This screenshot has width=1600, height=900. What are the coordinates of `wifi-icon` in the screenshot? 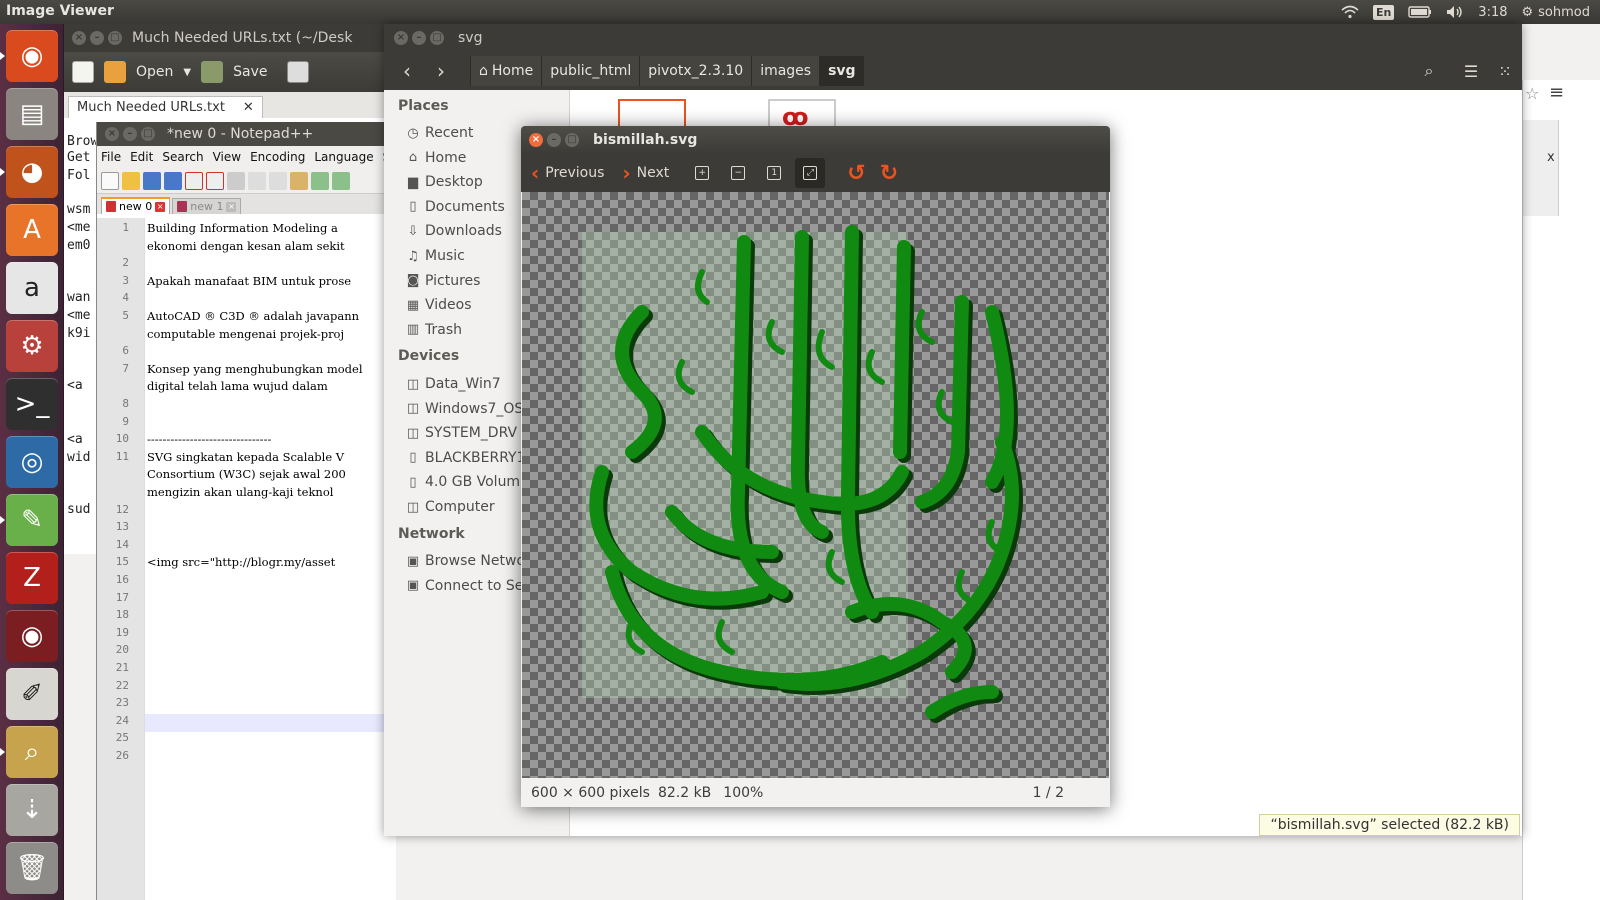 It's located at (1350, 12).